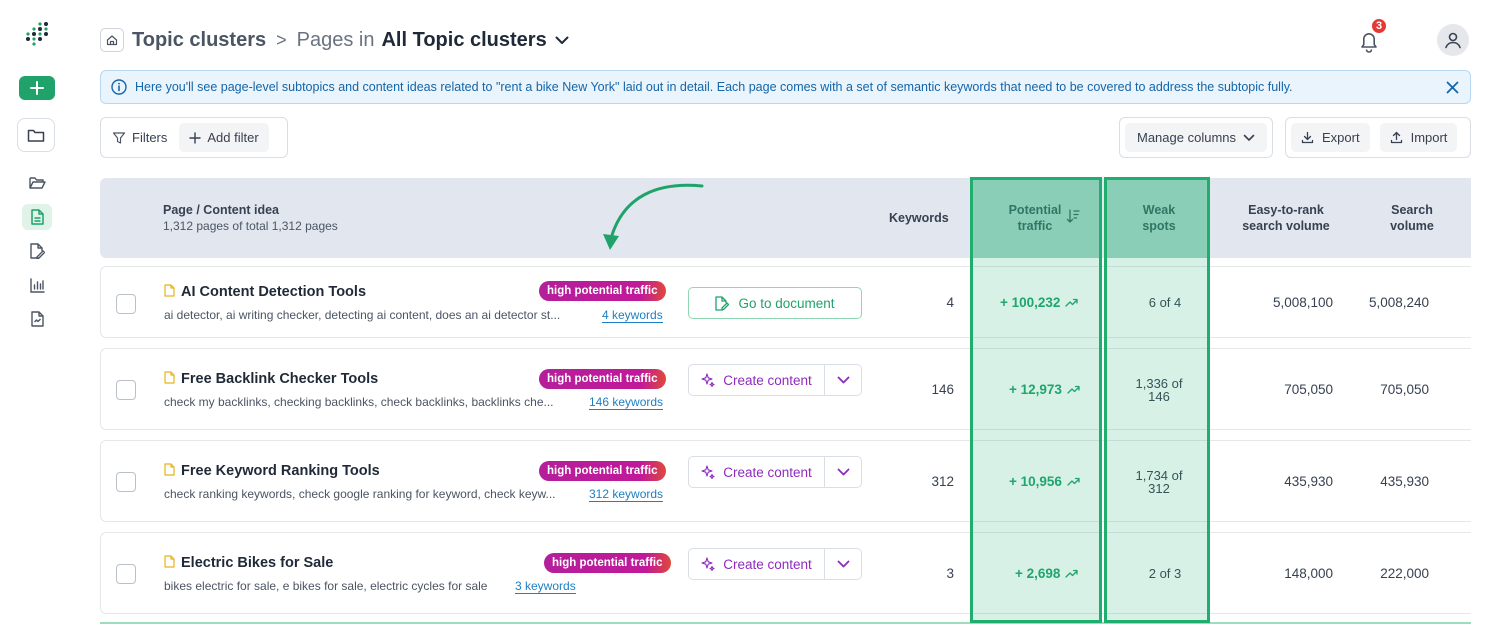 This screenshot has height=626, width=1490. What do you see at coordinates (37, 183) in the screenshot?
I see `rail-folder-open` at bounding box center [37, 183].